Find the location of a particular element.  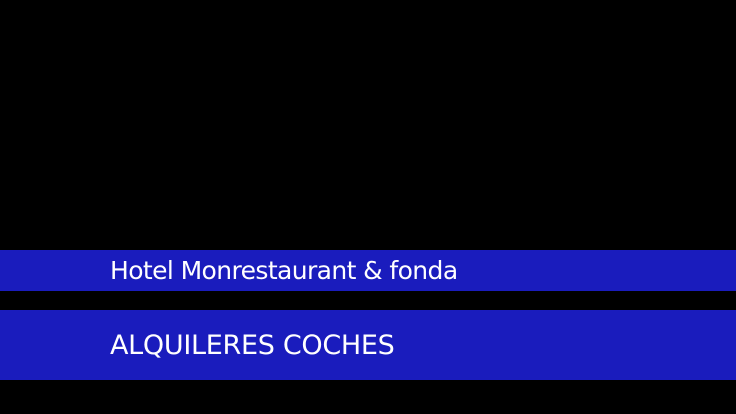

business-name-banner: Hotel Monrestaurant & fonda is located at coordinates (368, 270).